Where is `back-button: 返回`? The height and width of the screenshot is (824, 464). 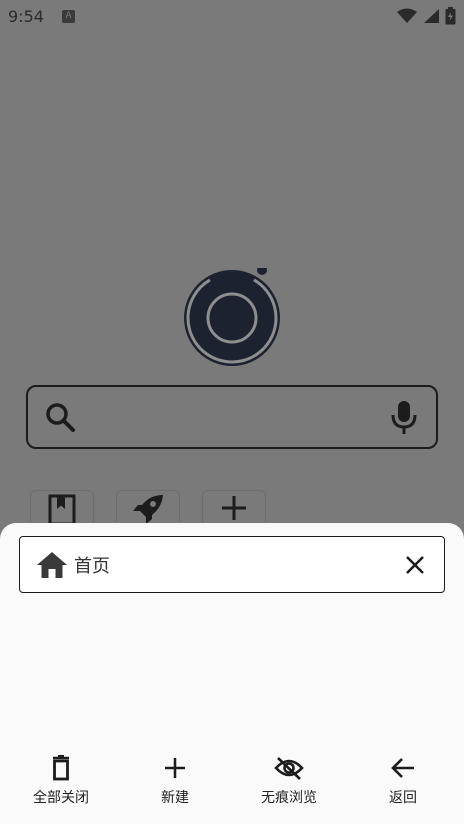 back-button: 返回 is located at coordinates (403, 783).